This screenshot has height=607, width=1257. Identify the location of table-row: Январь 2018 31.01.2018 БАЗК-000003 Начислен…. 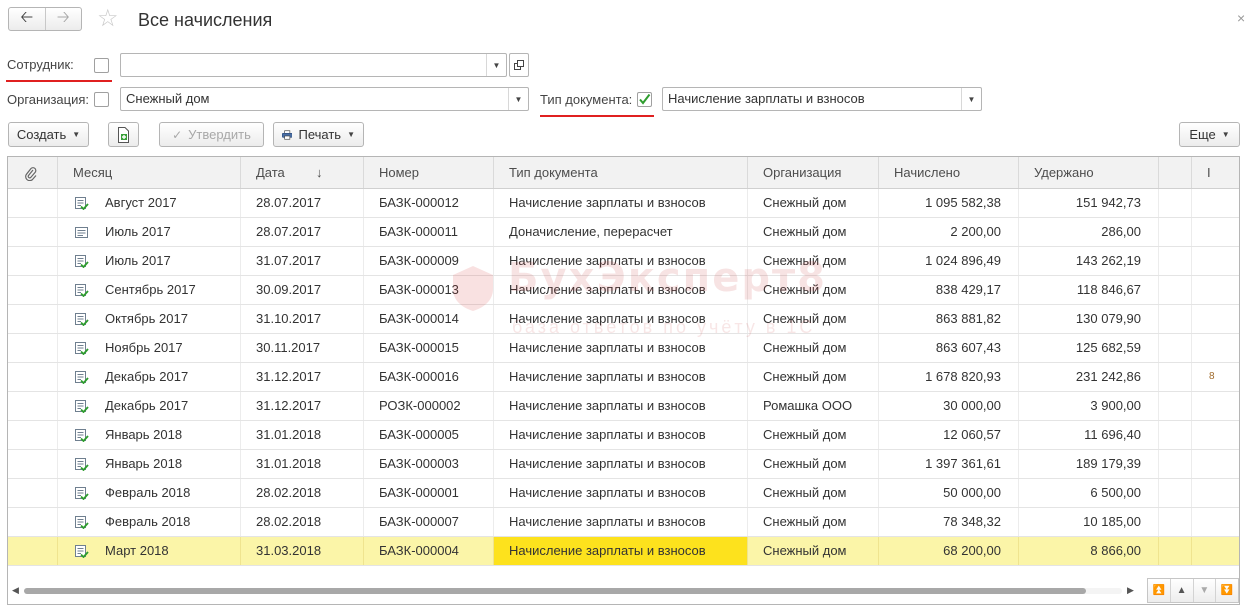
(623, 464).